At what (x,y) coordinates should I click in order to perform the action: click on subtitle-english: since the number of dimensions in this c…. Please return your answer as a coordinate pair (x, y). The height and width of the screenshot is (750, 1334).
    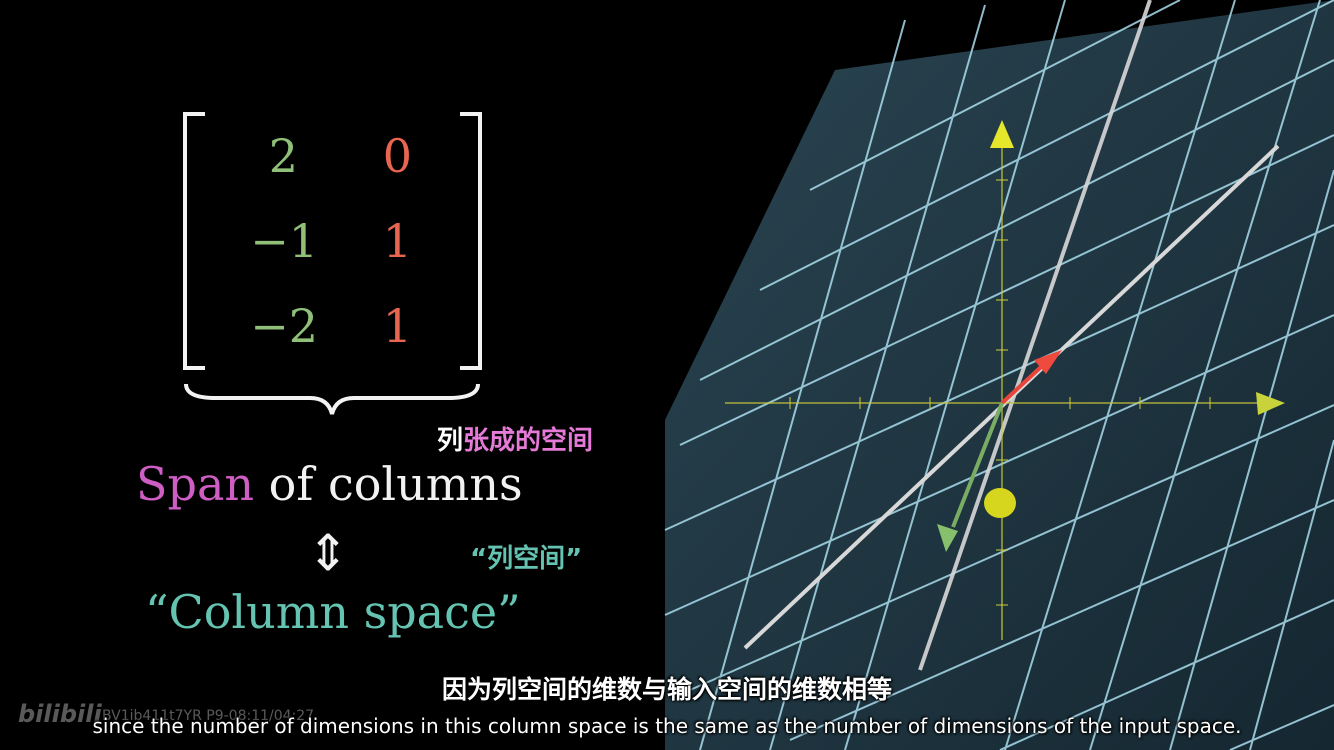
    Looking at the image, I should click on (667, 726).